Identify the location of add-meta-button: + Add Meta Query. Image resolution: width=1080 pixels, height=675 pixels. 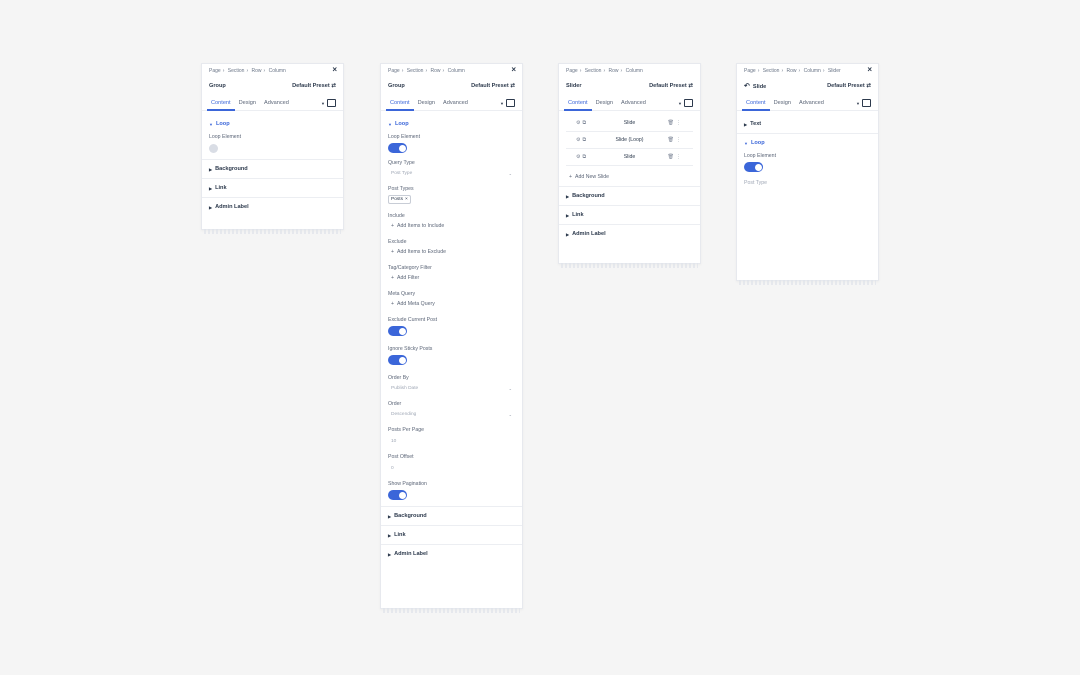
(451, 304).